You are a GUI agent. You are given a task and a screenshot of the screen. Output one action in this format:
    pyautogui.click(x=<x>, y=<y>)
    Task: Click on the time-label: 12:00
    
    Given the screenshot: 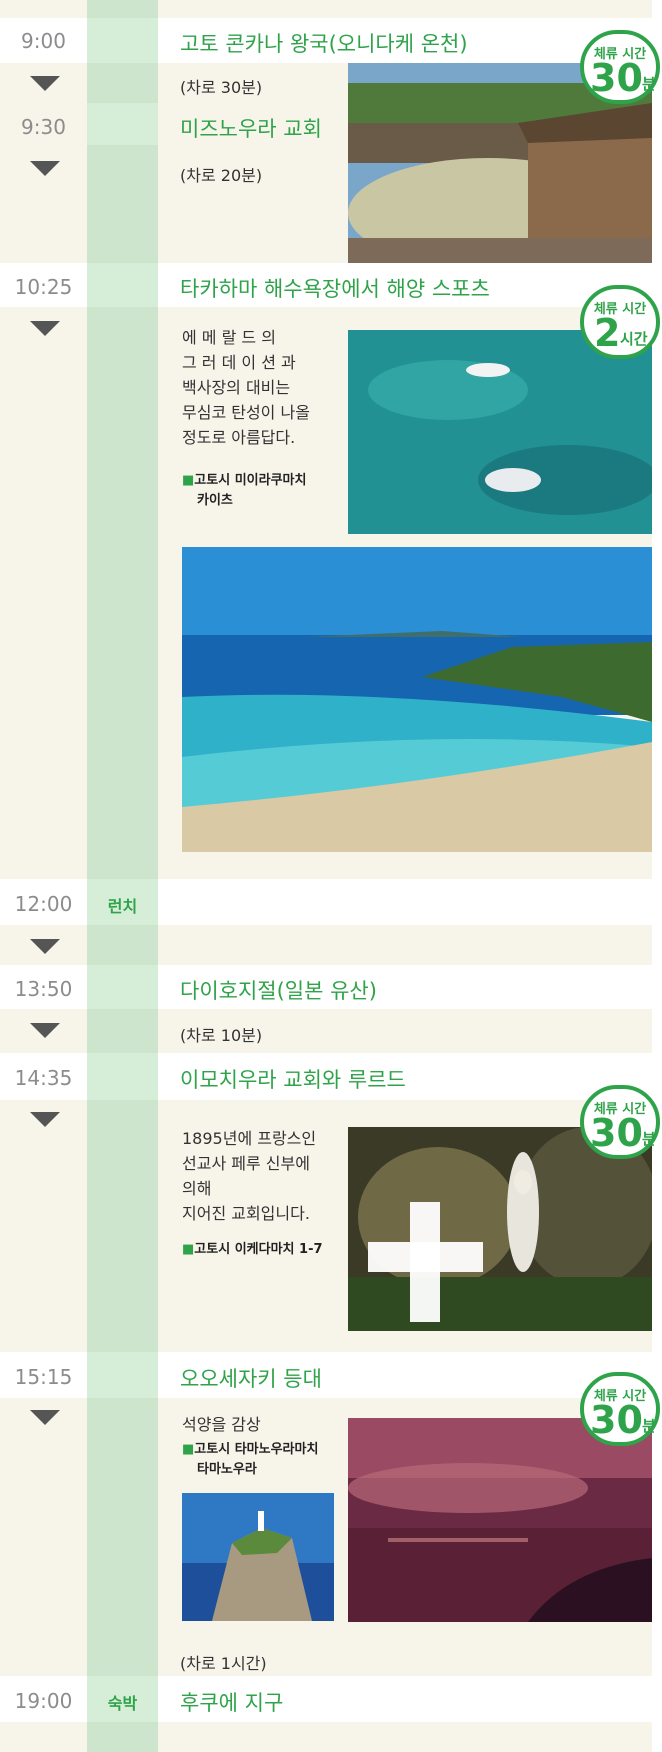 What is the action you would take?
    pyautogui.click(x=43, y=904)
    